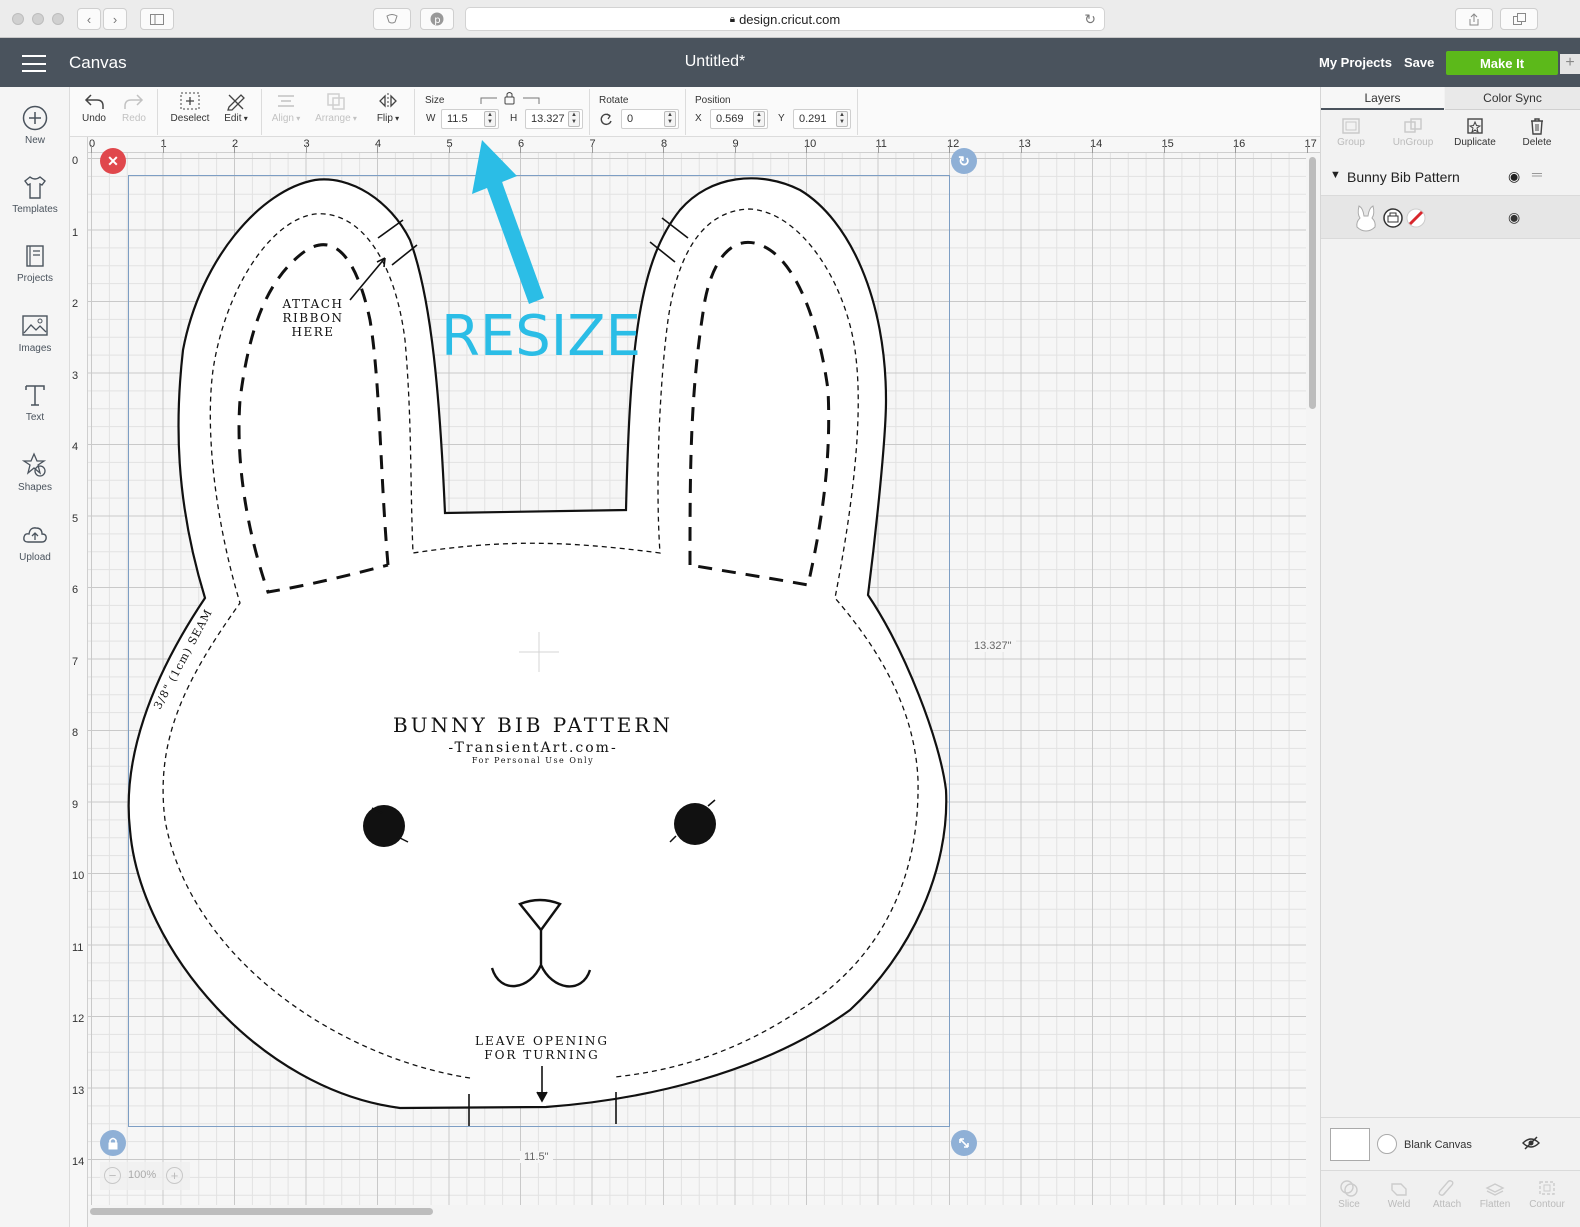 This screenshot has width=1580, height=1227. I want to click on tab-layers: Layers, so click(1382, 98).